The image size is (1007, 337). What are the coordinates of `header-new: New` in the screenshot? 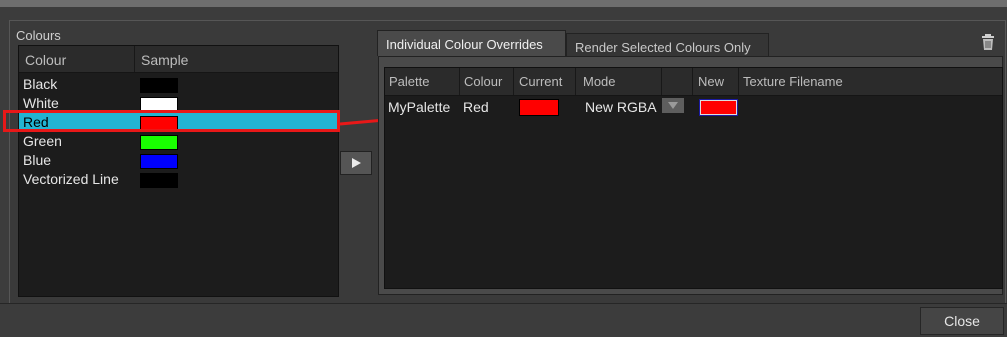 It's located at (711, 81).